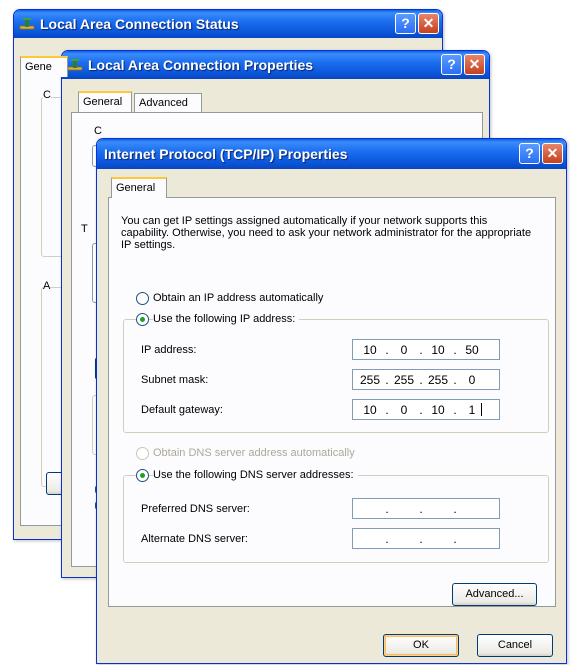 The image size is (575, 665). What do you see at coordinates (139, 24) in the screenshot?
I see `window-title: Local Area Connection Status` at bounding box center [139, 24].